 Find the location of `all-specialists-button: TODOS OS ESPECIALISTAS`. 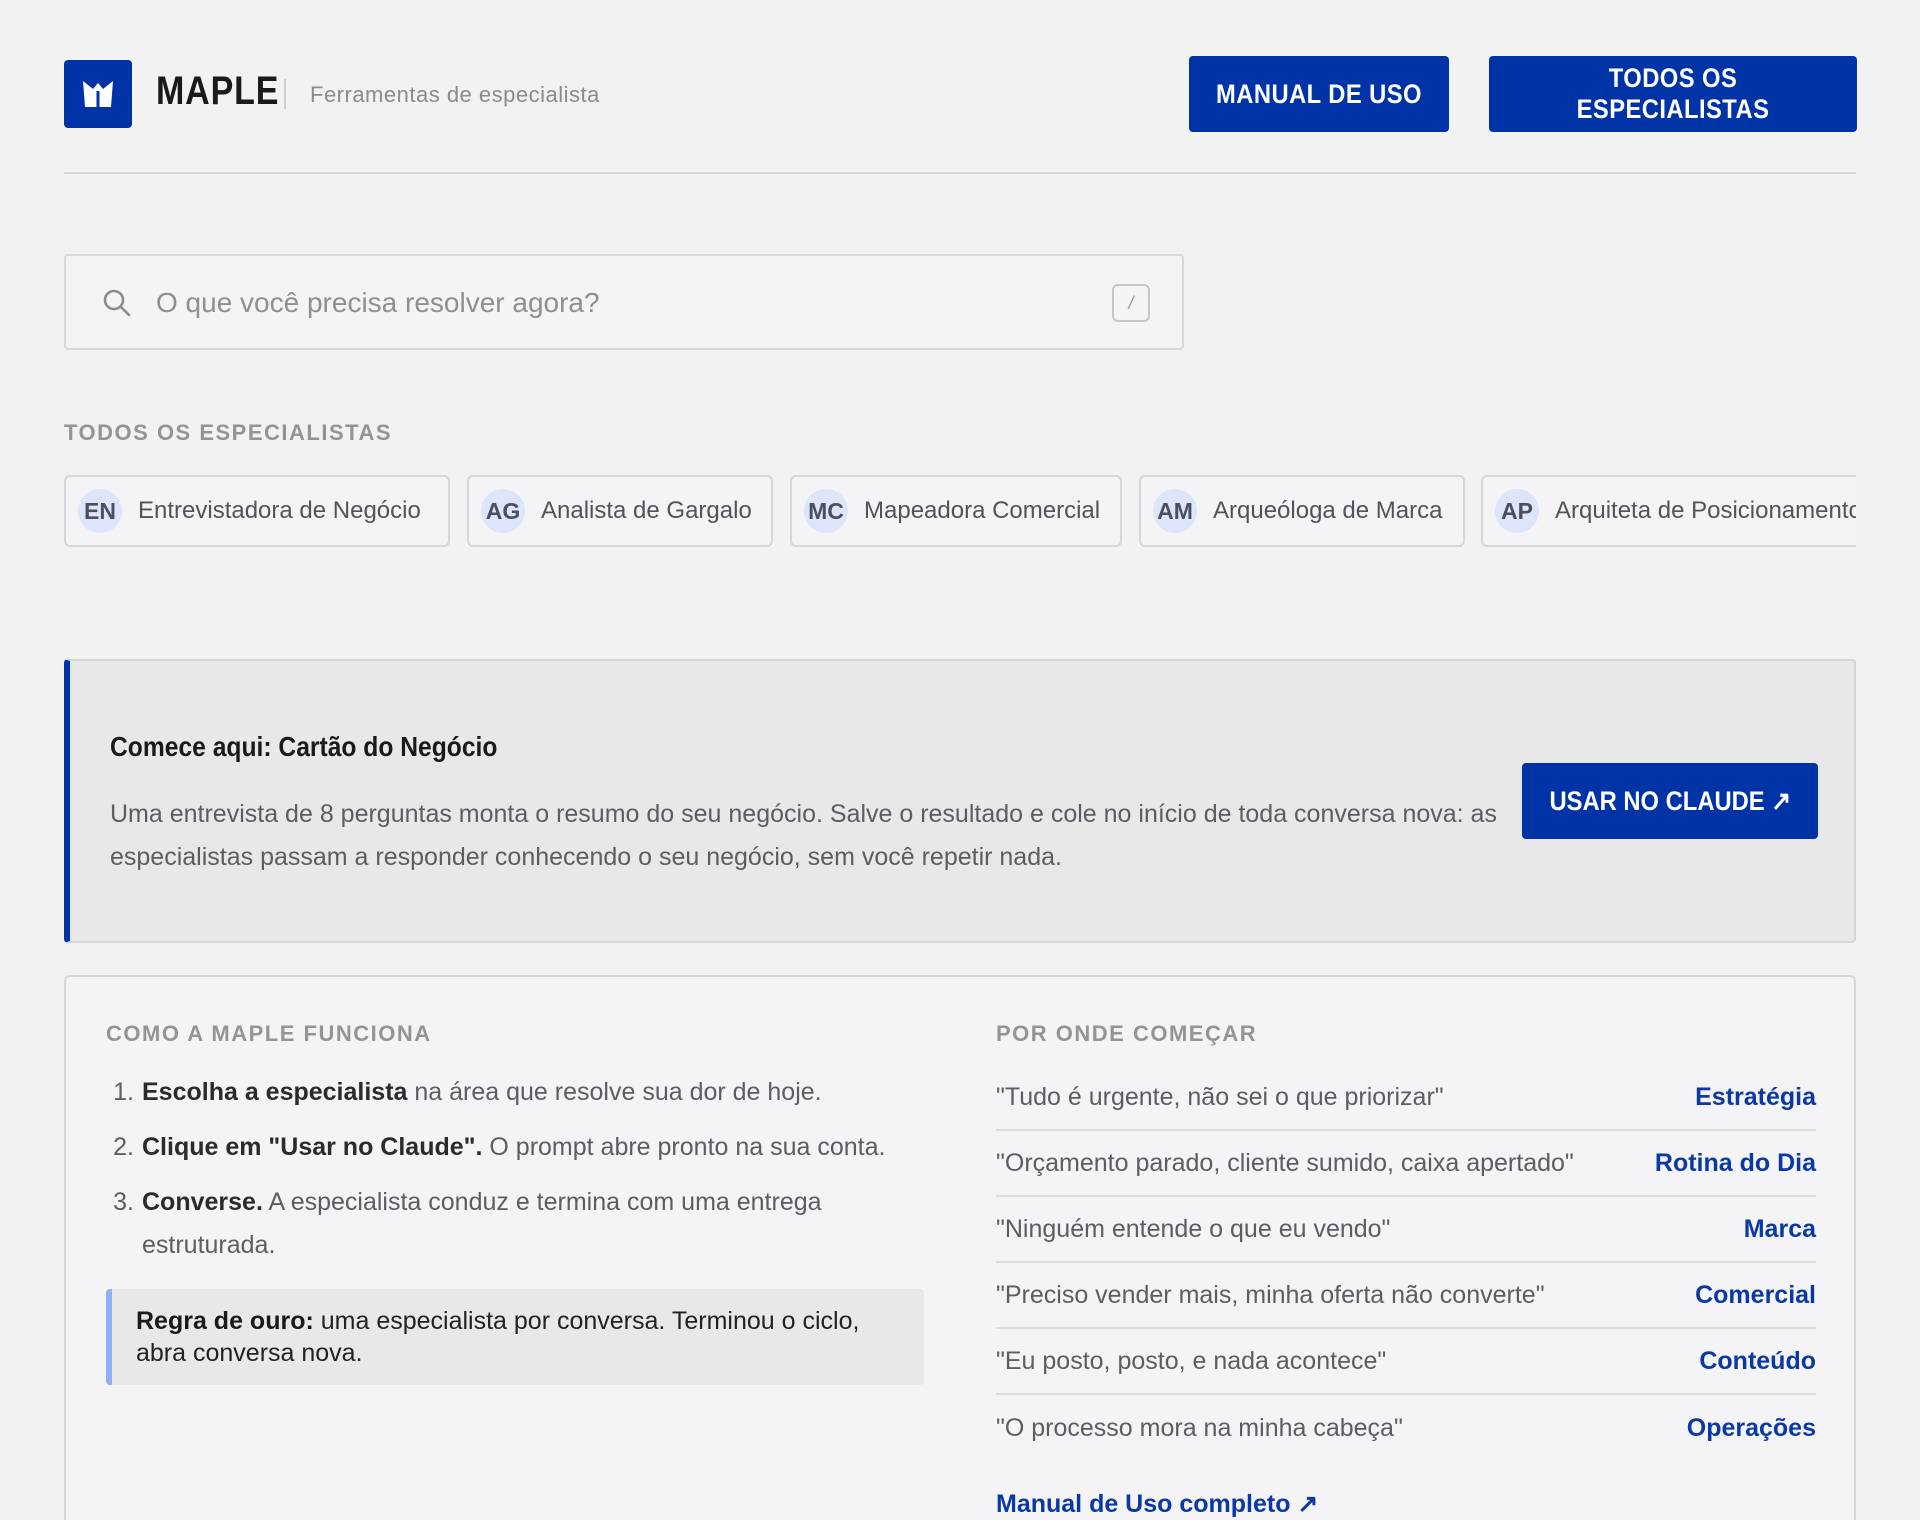

all-specialists-button: TODOS OS ESPECIALISTAS is located at coordinates (1673, 94).